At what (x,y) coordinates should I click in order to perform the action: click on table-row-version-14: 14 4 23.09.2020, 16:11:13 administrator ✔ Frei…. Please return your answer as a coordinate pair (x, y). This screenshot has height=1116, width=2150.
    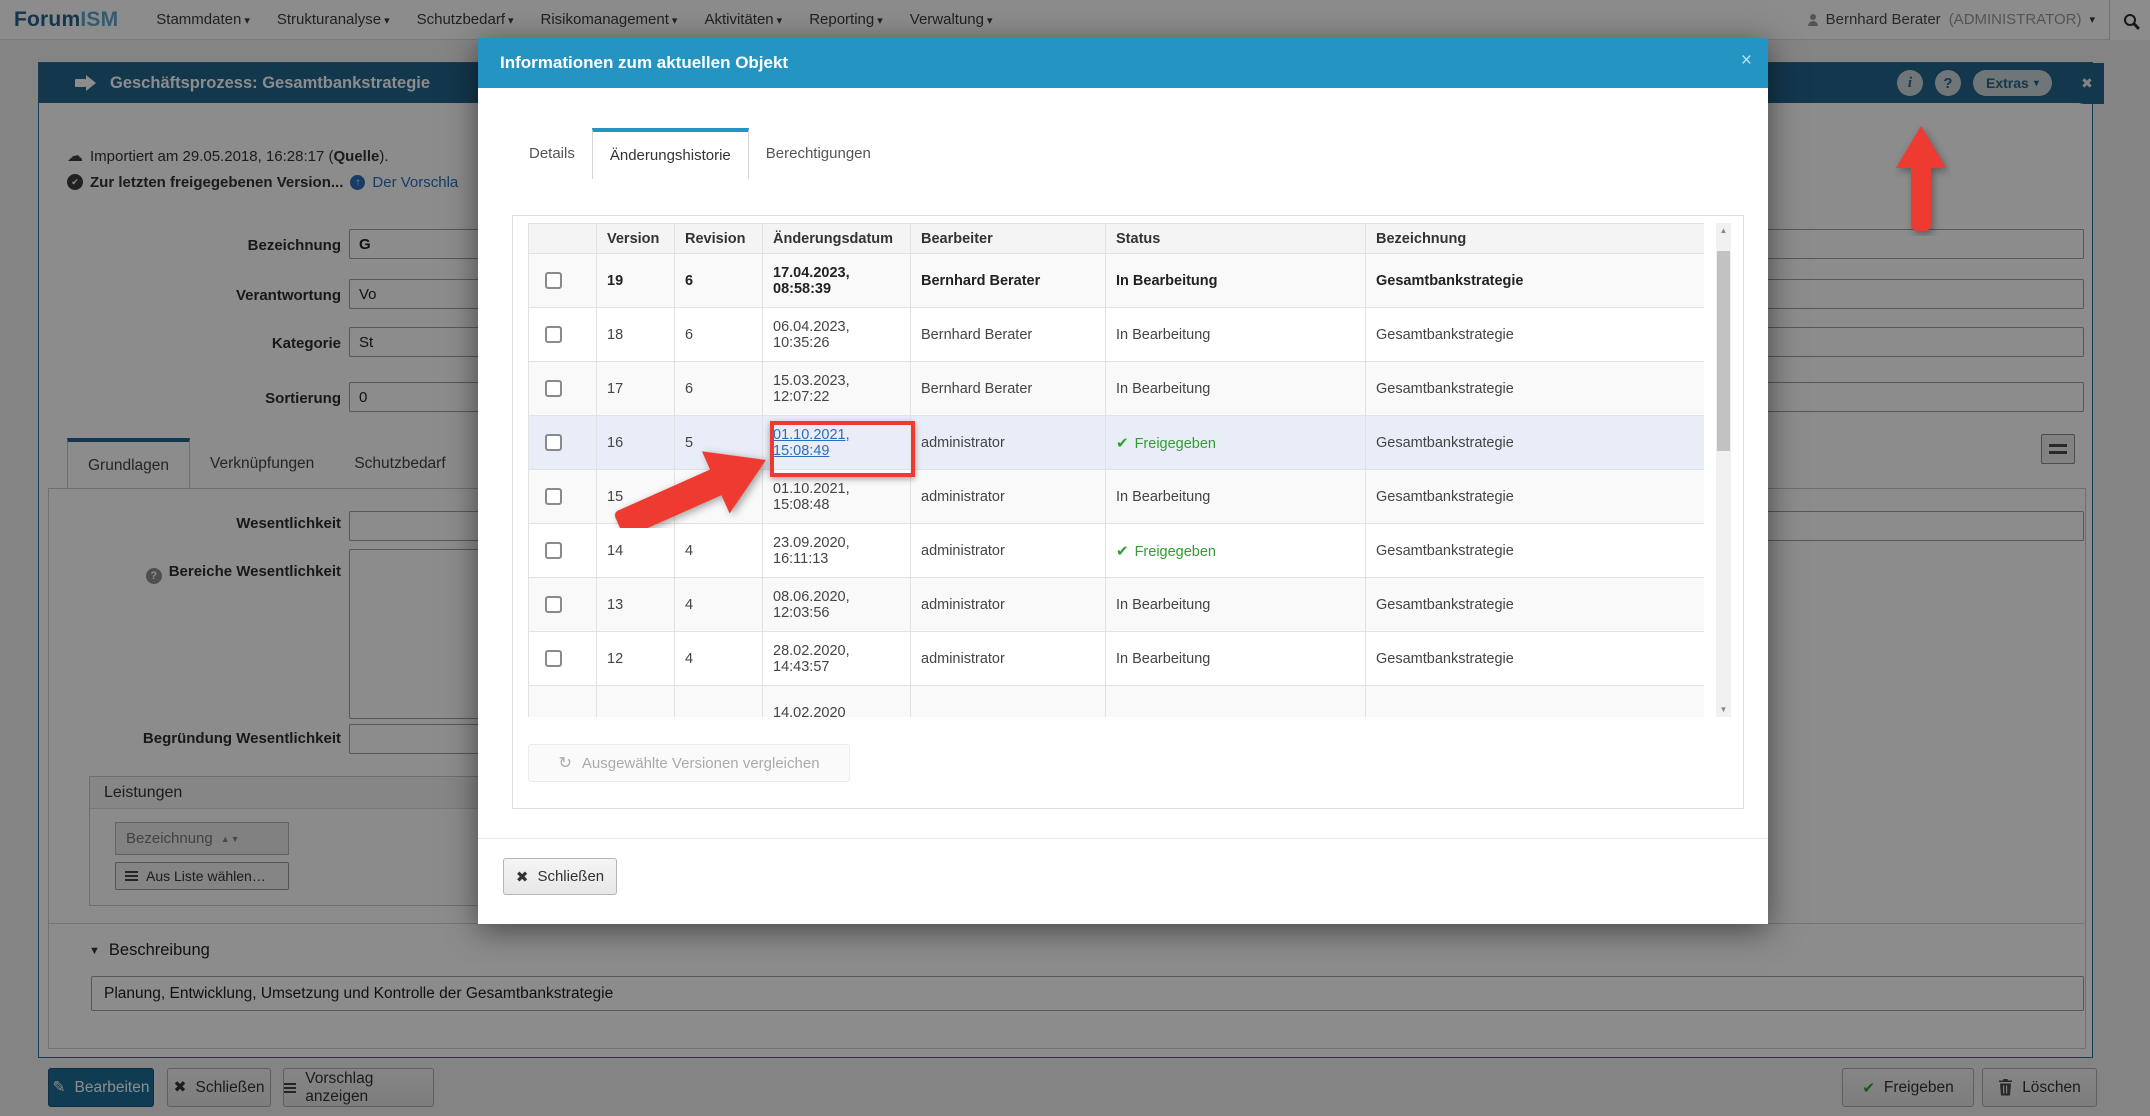
    Looking at the image, I should click on (1116, 550).